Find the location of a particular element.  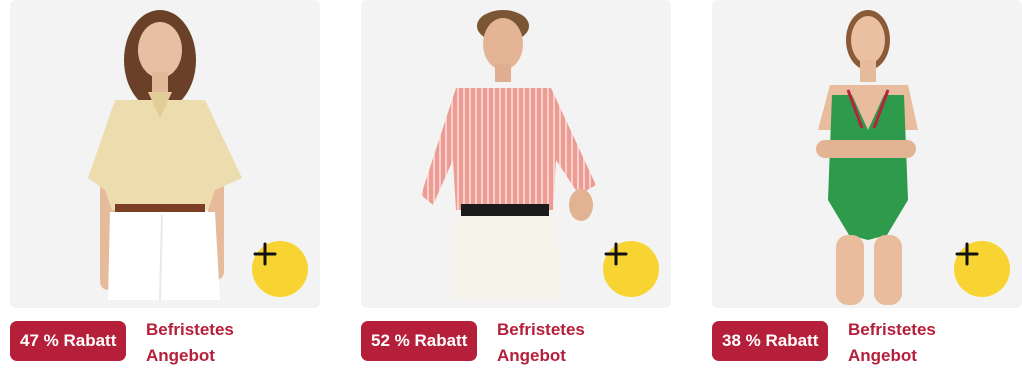

discount-badge: 52 % Rabatt is located at coordinates (419, 341).